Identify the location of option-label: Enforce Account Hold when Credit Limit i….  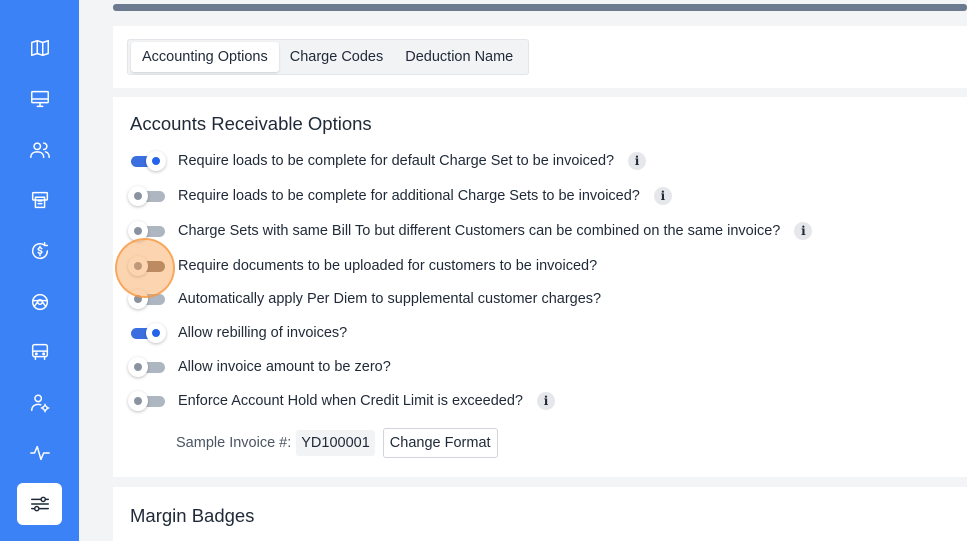
(350, 401).